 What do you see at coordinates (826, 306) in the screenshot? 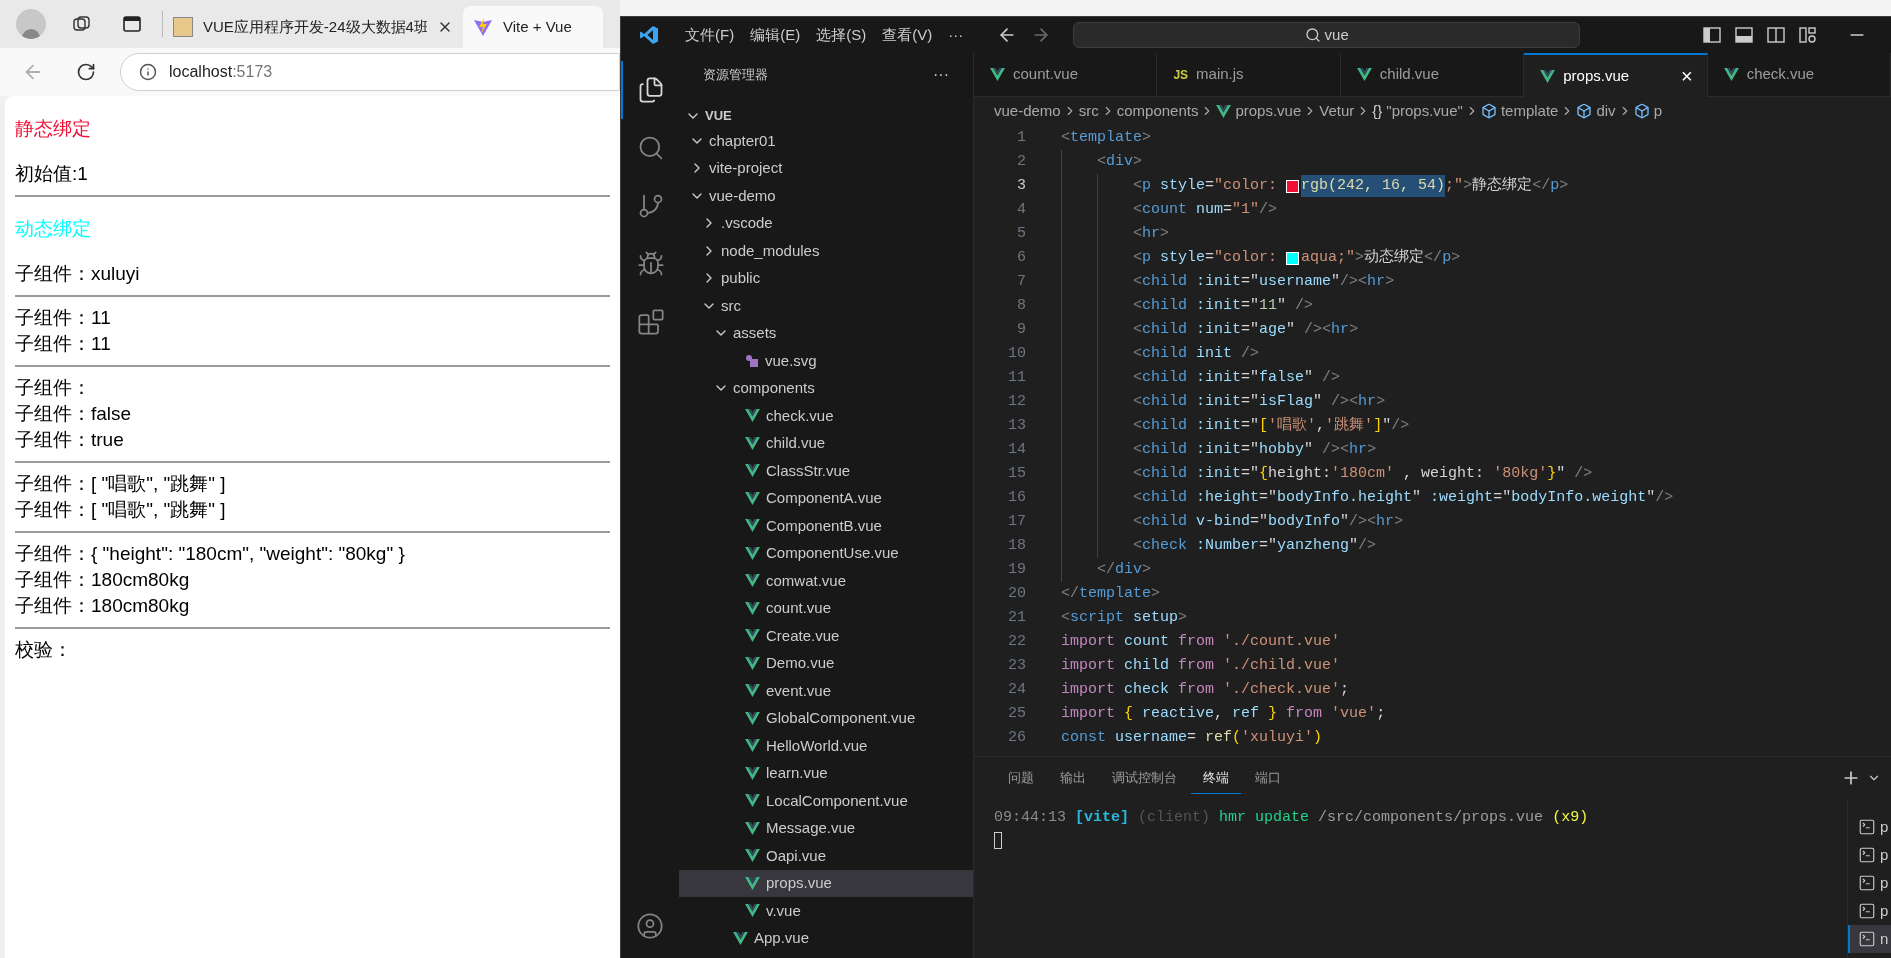
I see `tree-item: src` at bounding box center [826, 306].